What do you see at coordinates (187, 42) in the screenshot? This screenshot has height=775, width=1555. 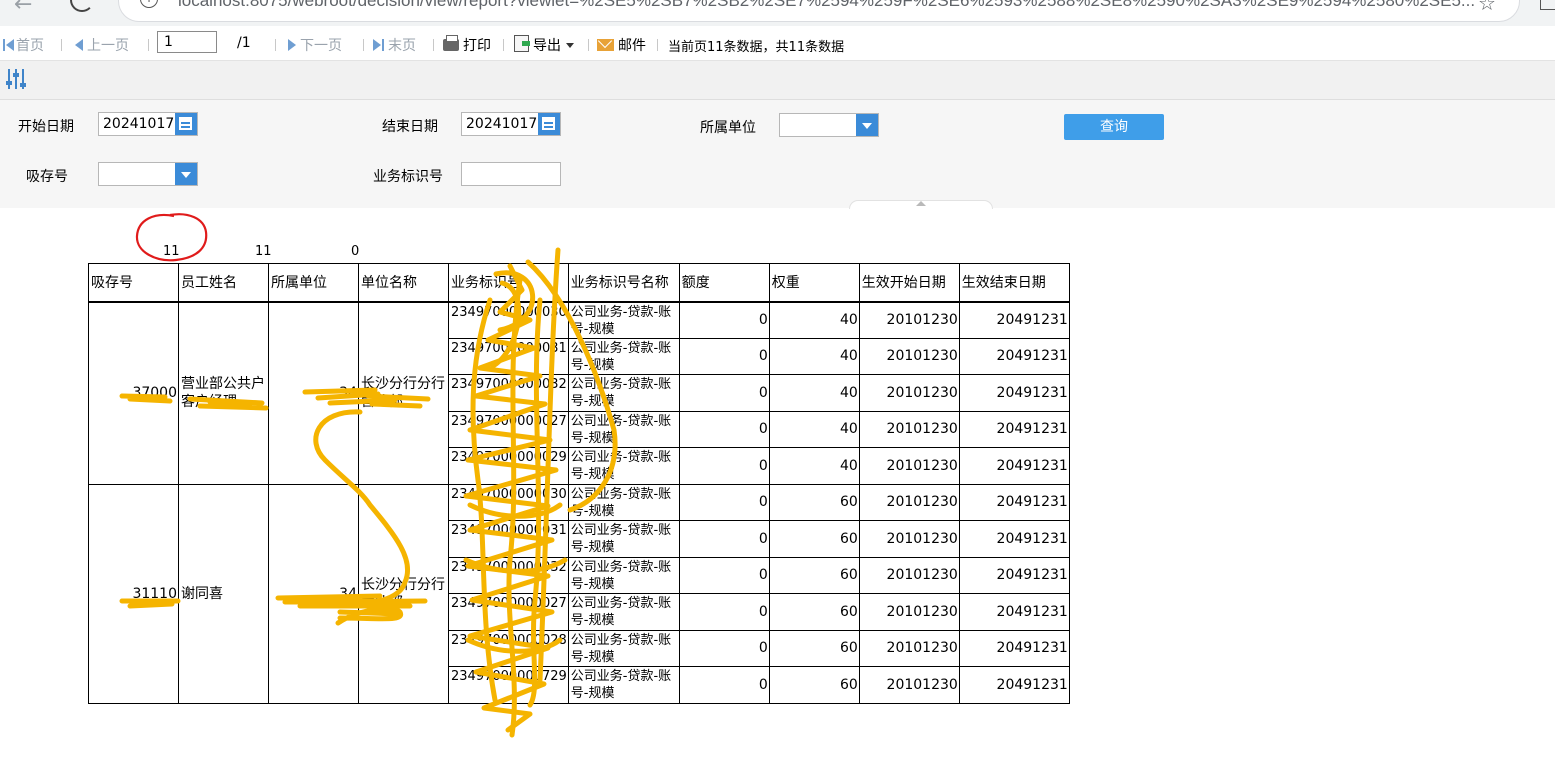 I see `page-number-input` at bounding box center [187, 42].